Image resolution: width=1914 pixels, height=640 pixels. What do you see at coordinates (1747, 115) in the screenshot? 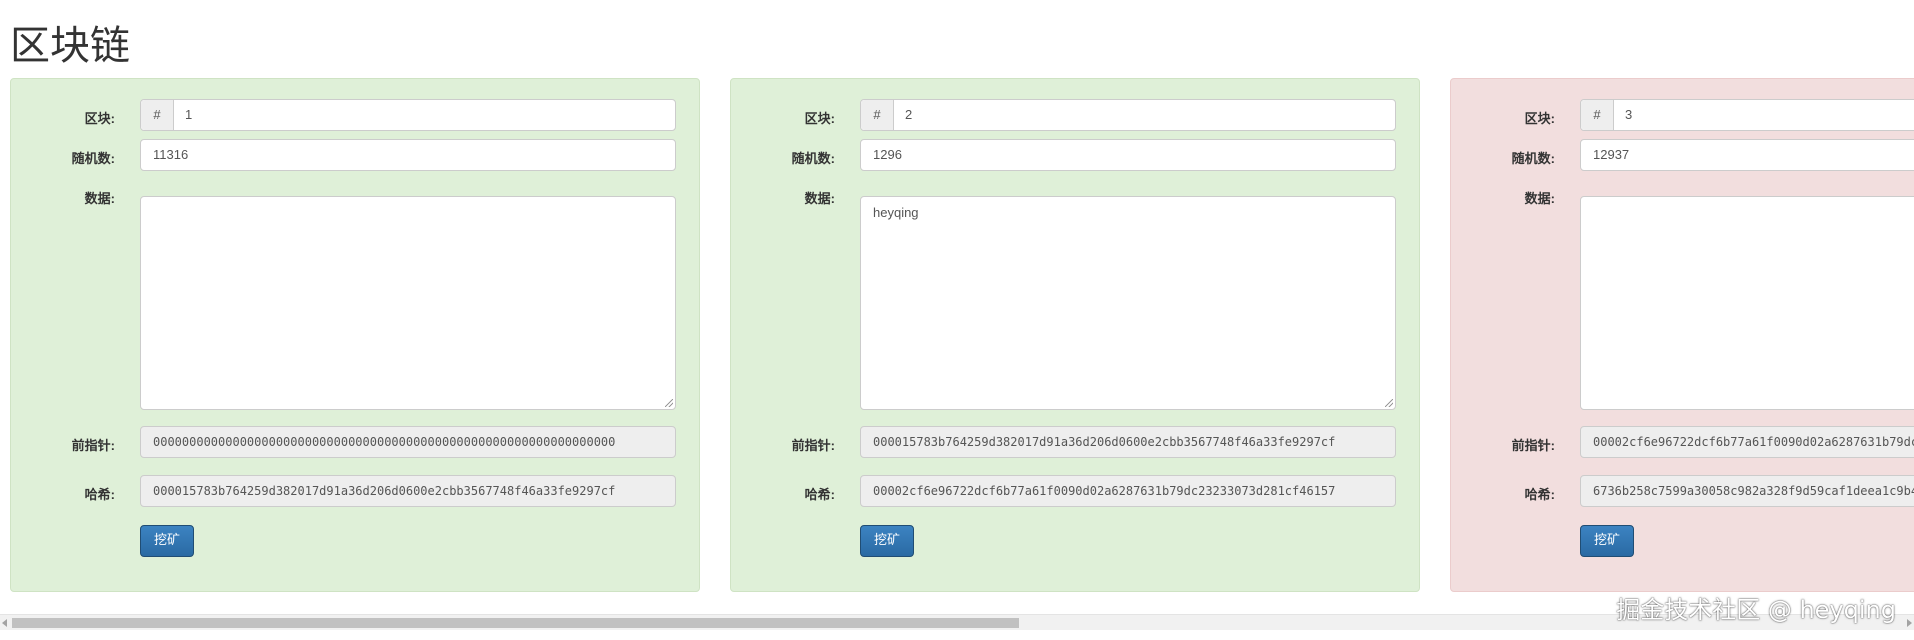
I see `block-number-input: # 3` at bounding box center [1747, 115].